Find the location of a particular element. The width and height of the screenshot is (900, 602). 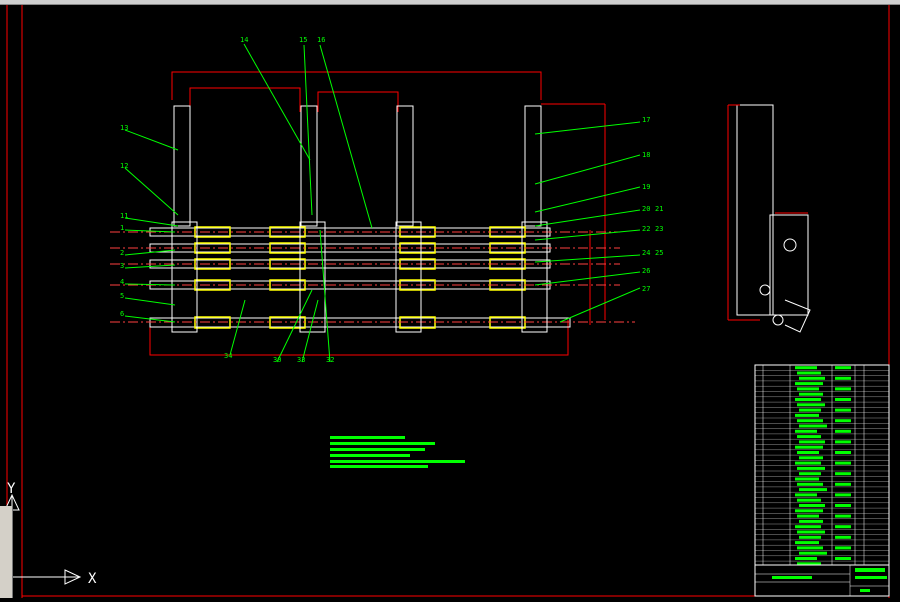

callout-12: 12 is located at coordinates (124, 166).